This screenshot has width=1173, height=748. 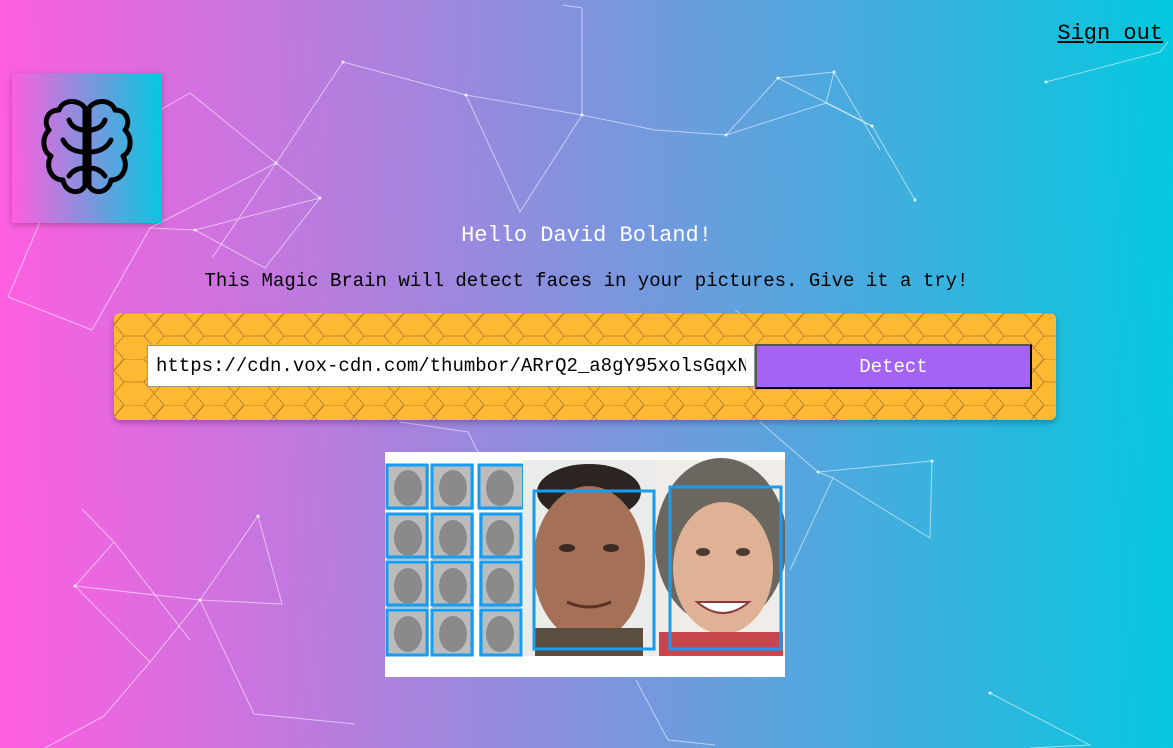 I want to click on face-photo-man, so click(x=589, y=558).